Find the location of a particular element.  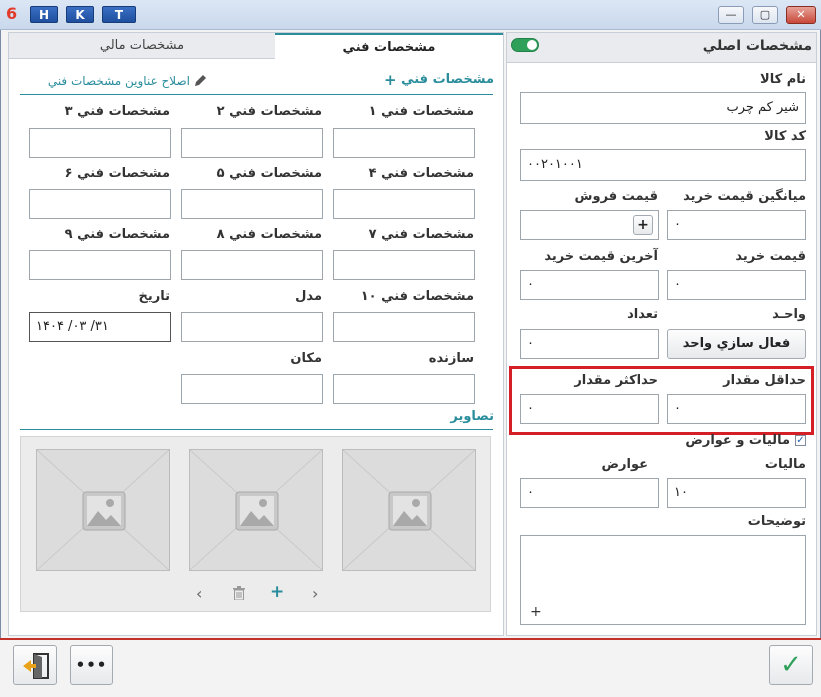

technical-header: مشخصات فني is located at coordinates (447, 79).